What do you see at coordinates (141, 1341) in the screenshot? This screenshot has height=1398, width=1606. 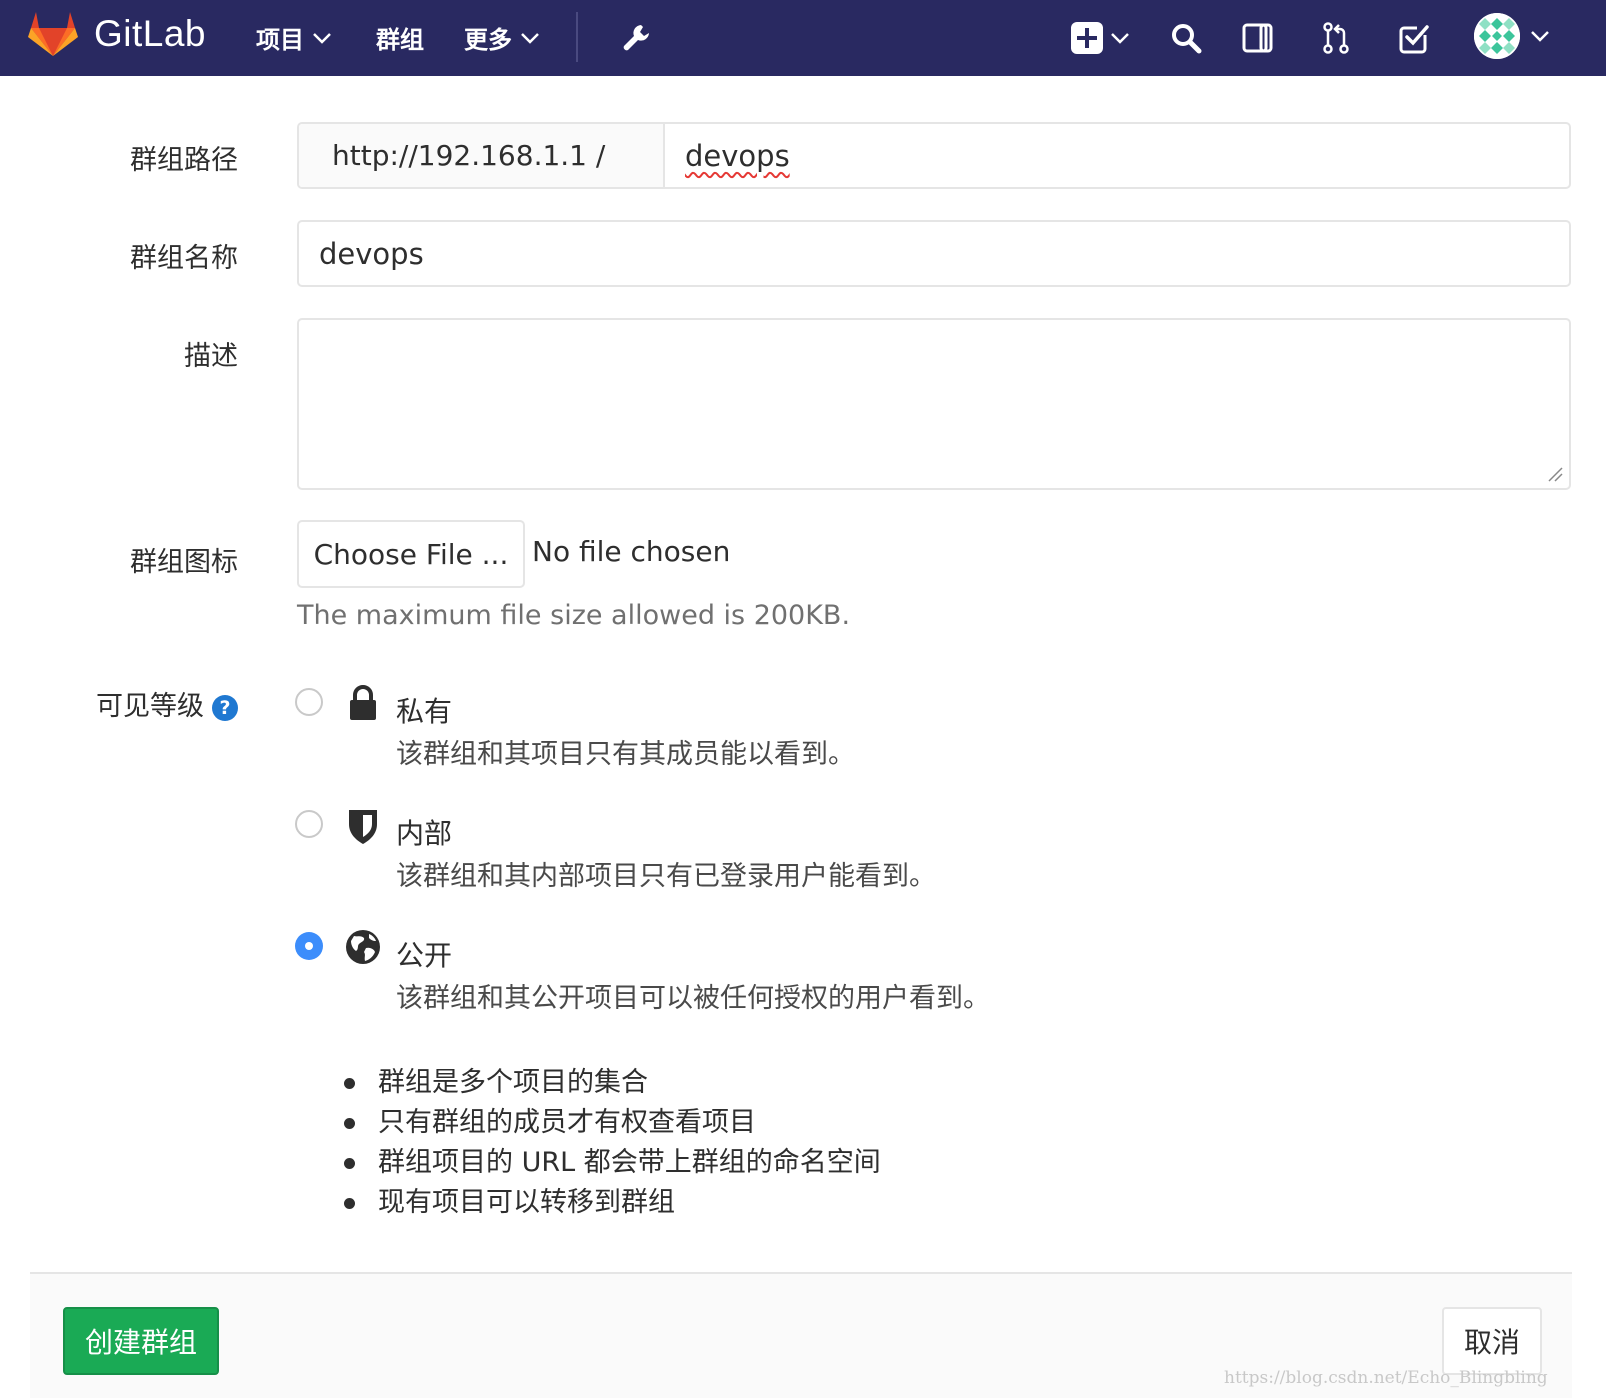 I see `create-group-button: 创建群组` at bounding box center [141, 1341].